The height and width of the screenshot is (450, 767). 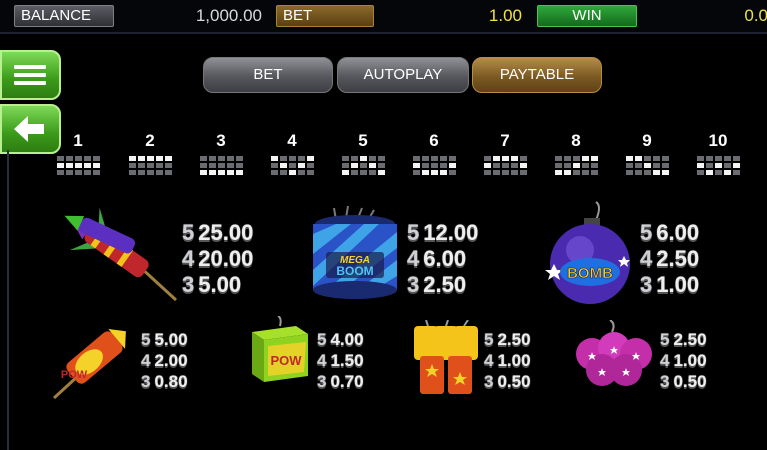 What do you see at coordinates (355, 252) in the screenshot?
I see `mega-boom-barrel-icon: MEGA BOOM` at bounding box center [355, 252].